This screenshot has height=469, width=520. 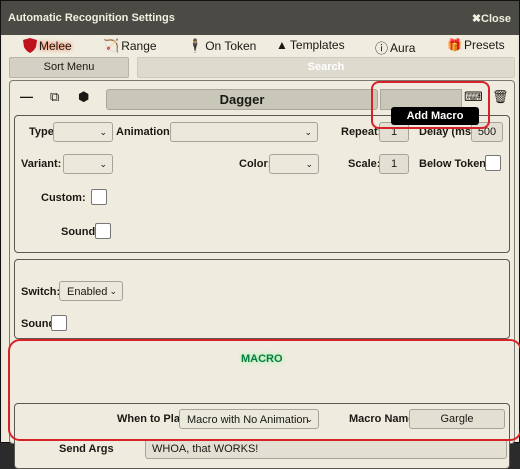 What do you see at coordinates (430, 105) in the screenshot?
I see `highlight-keyboard-box` at bounding box center [430, 105].